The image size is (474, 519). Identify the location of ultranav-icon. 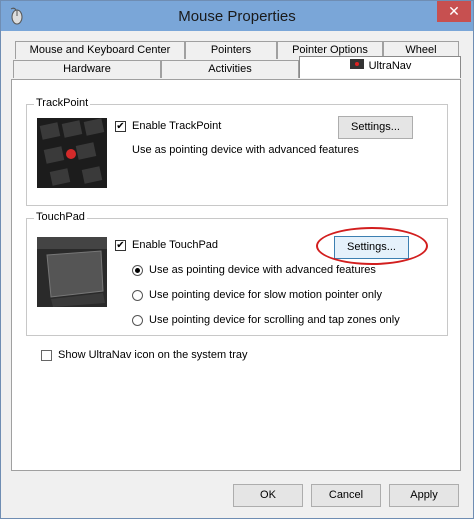
(356, 64).